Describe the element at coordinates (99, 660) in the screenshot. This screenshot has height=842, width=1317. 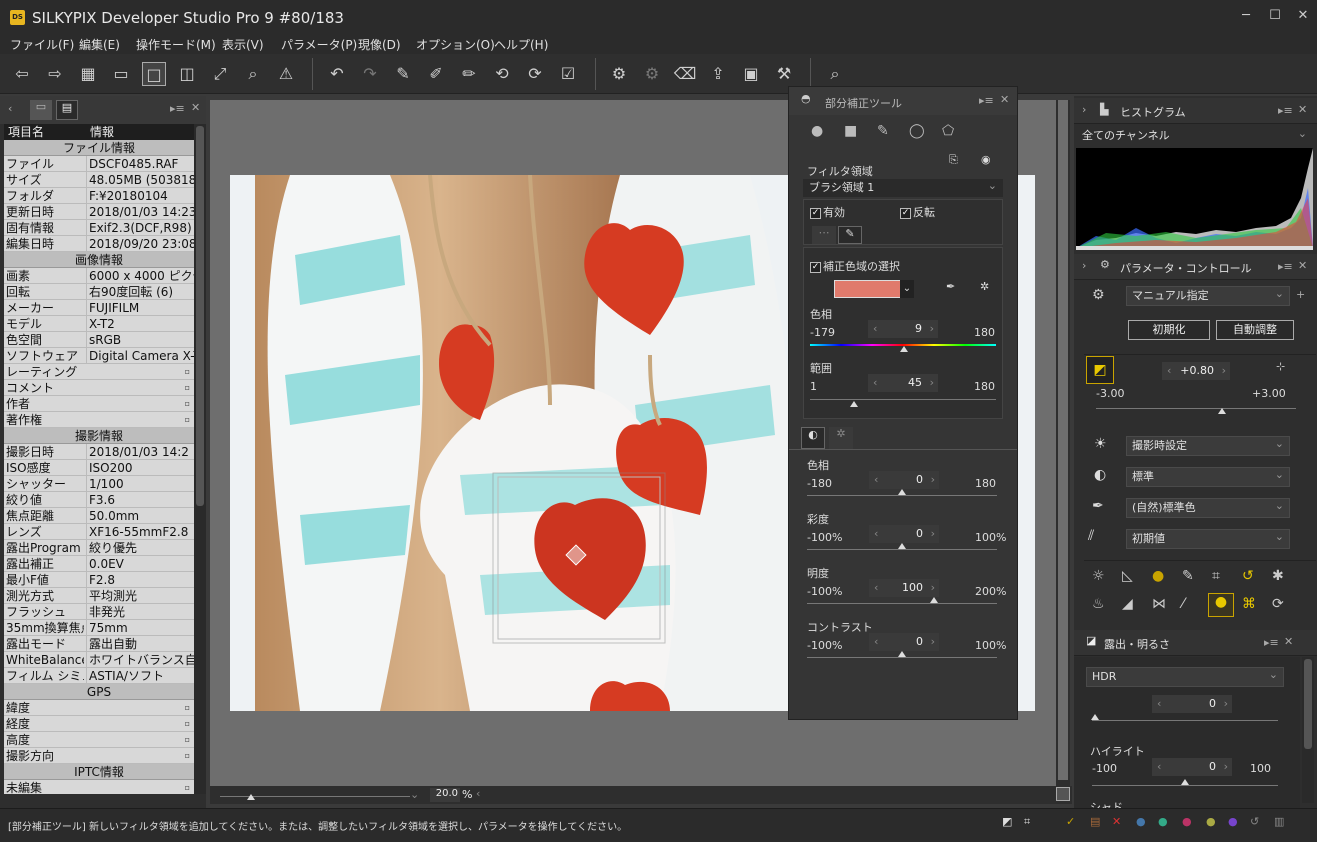
I see `info-row: WhiteBalanceホワイトバランス自動` at that location.